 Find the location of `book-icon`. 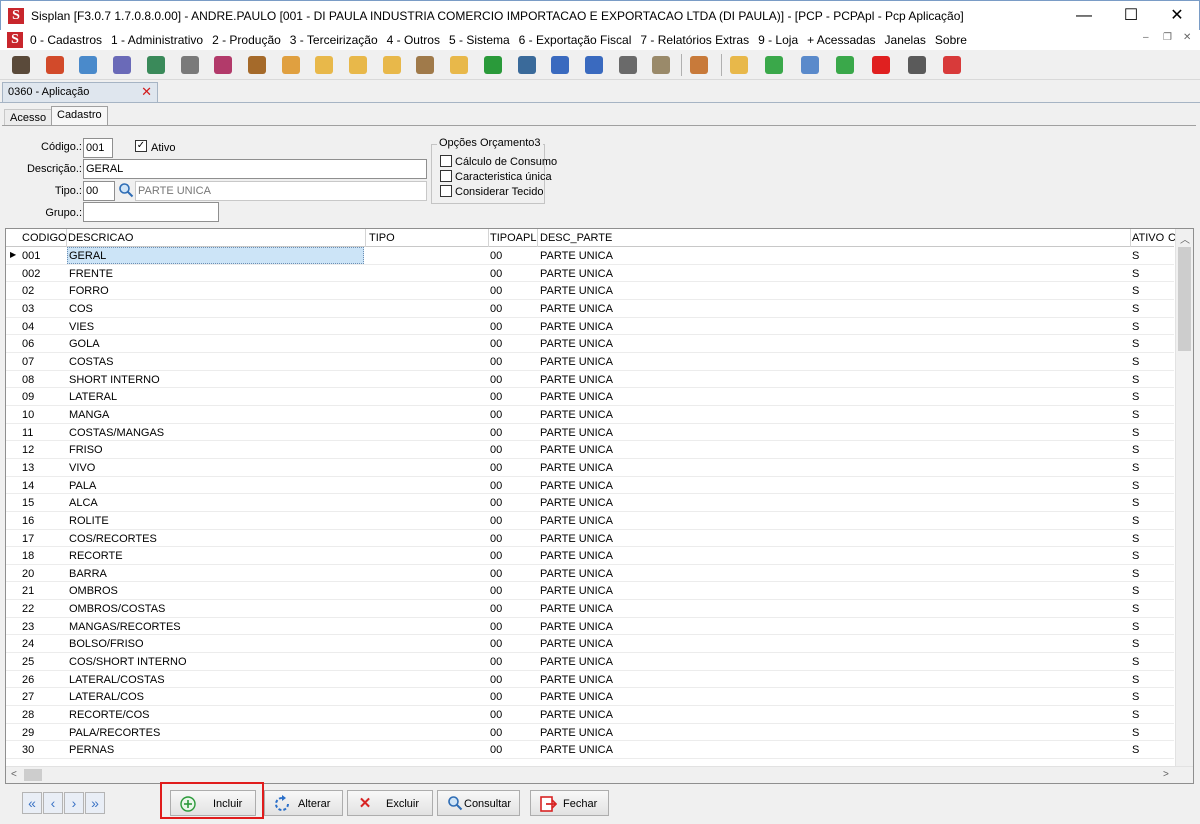

book-icon is located at coordinates (661, 65).